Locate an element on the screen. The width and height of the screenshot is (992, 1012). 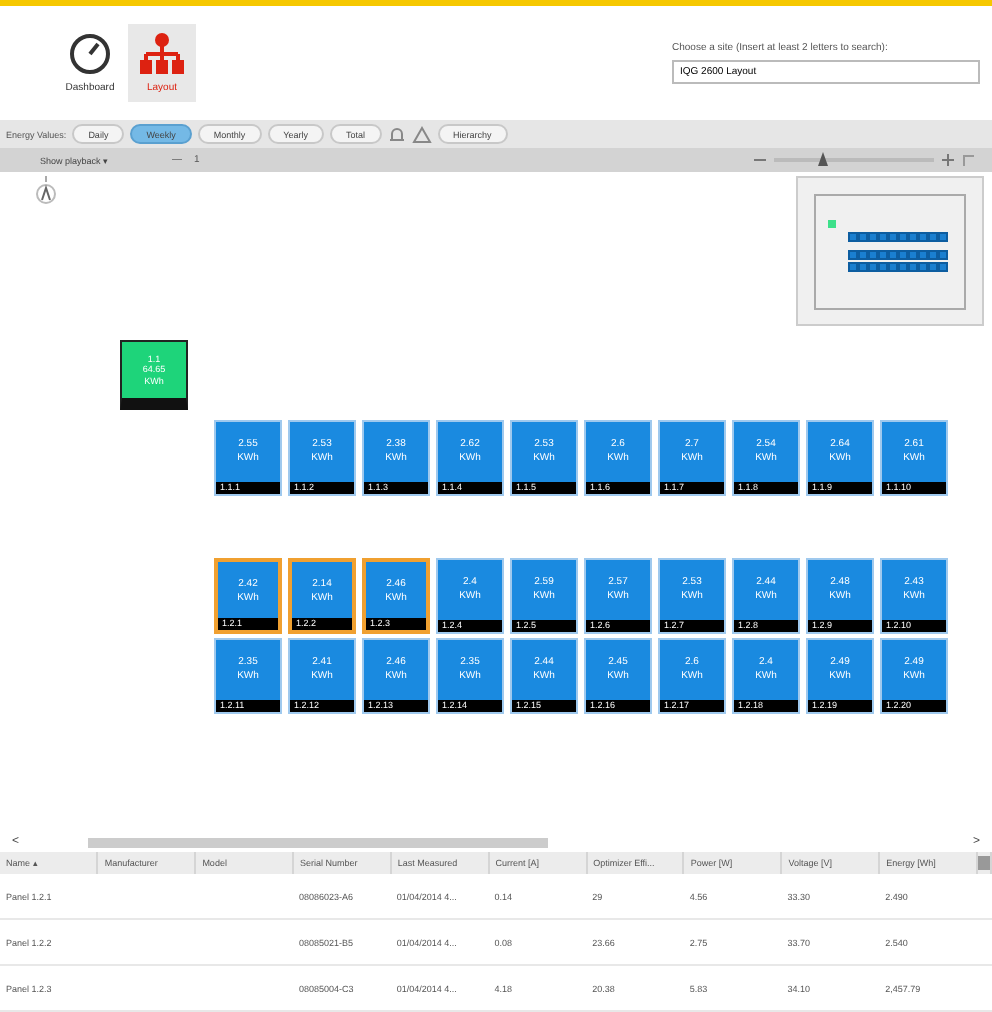
scroll-thumb is located at coordinates (317, 842).